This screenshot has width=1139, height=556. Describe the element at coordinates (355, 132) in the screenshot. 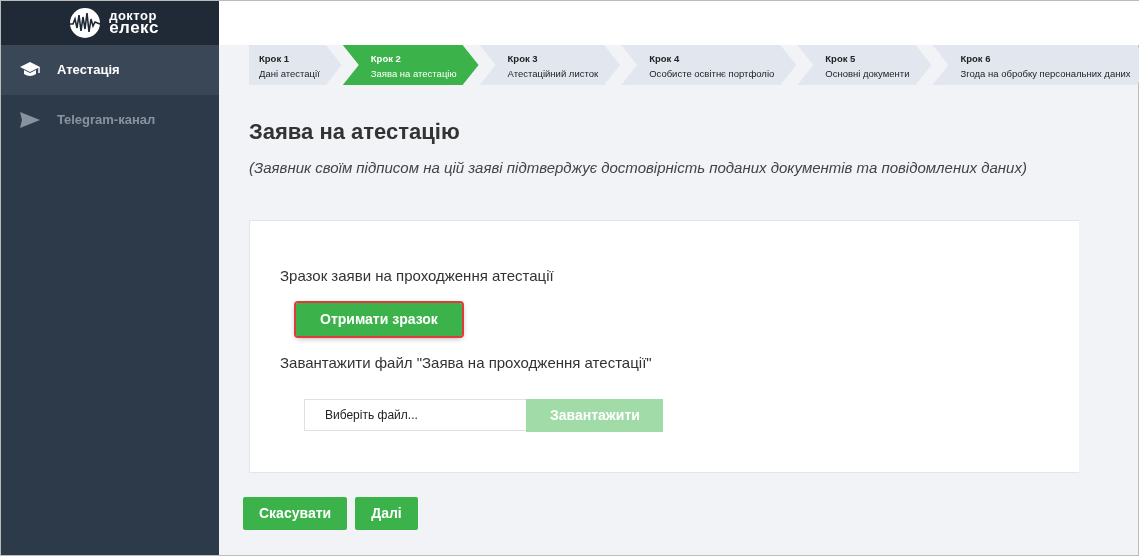

I see `page-title: Заява на атестацію` at that location.